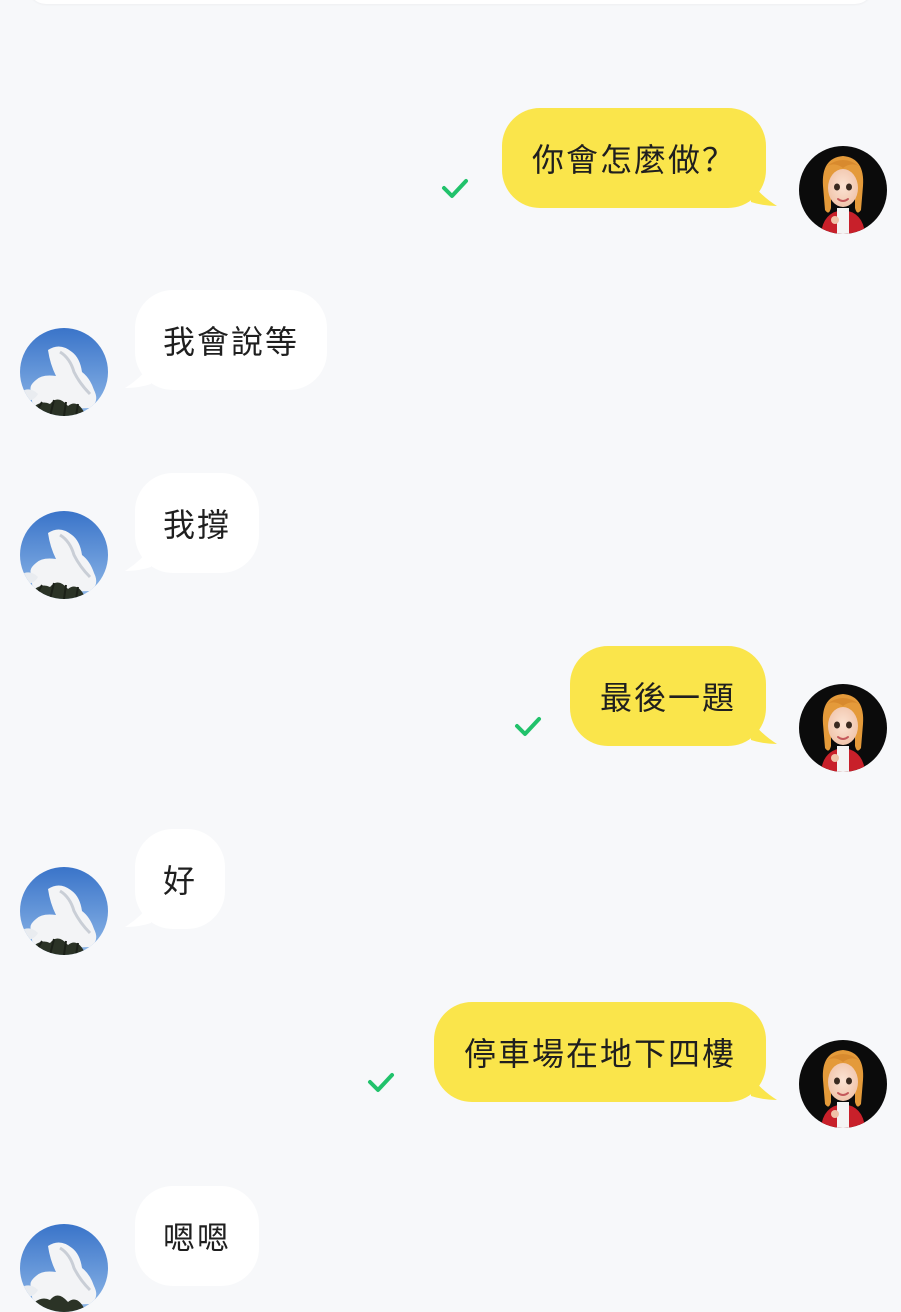 The width and height of the screenshot is (901, 1312). Describe the element at coordinates (180, 879) in the screenshot. I see `message-bubble: 好` at that location.